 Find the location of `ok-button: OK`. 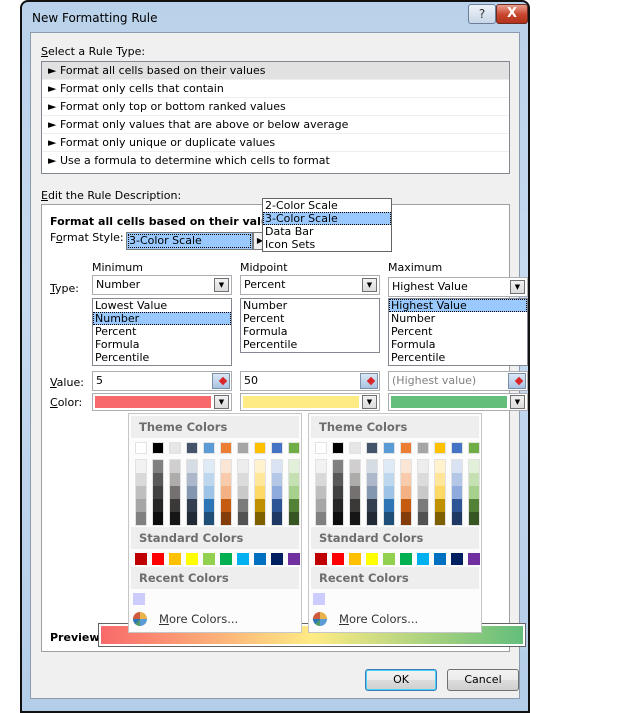

ok-button: OK is located at coordinates (401, 680).